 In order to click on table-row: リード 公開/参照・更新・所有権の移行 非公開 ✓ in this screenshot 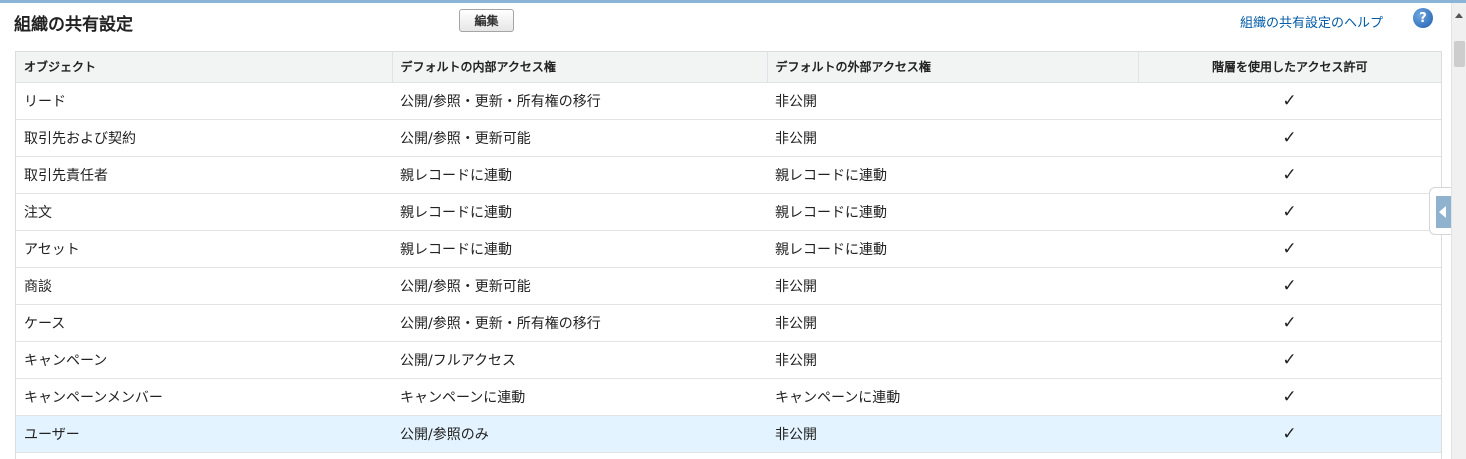, I will do `click(728, 101)`.